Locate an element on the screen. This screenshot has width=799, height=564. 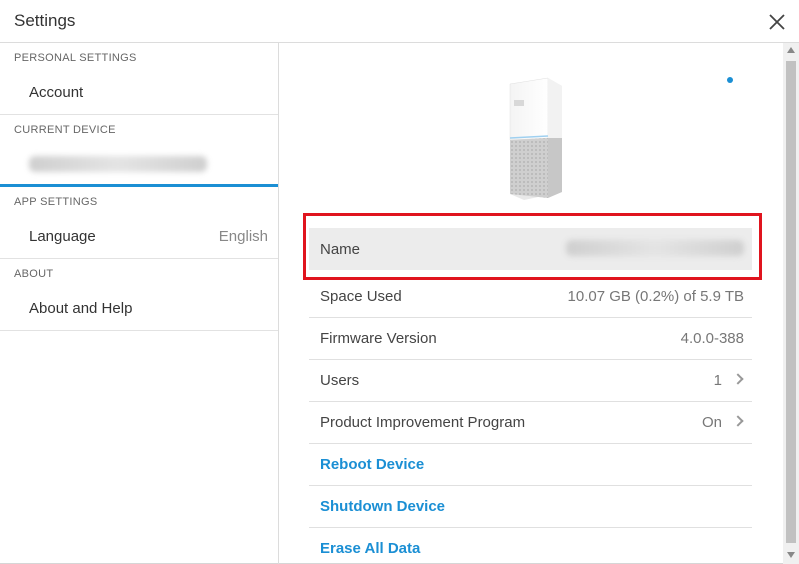
section-header-current-device: CURRENT DEVICE is located at coordinates (65, 130).